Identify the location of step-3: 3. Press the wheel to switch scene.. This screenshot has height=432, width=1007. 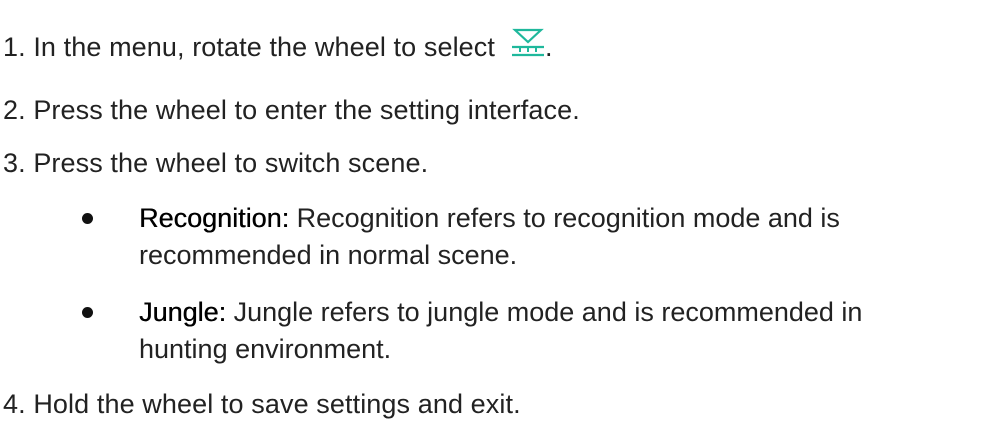
(216, 163).